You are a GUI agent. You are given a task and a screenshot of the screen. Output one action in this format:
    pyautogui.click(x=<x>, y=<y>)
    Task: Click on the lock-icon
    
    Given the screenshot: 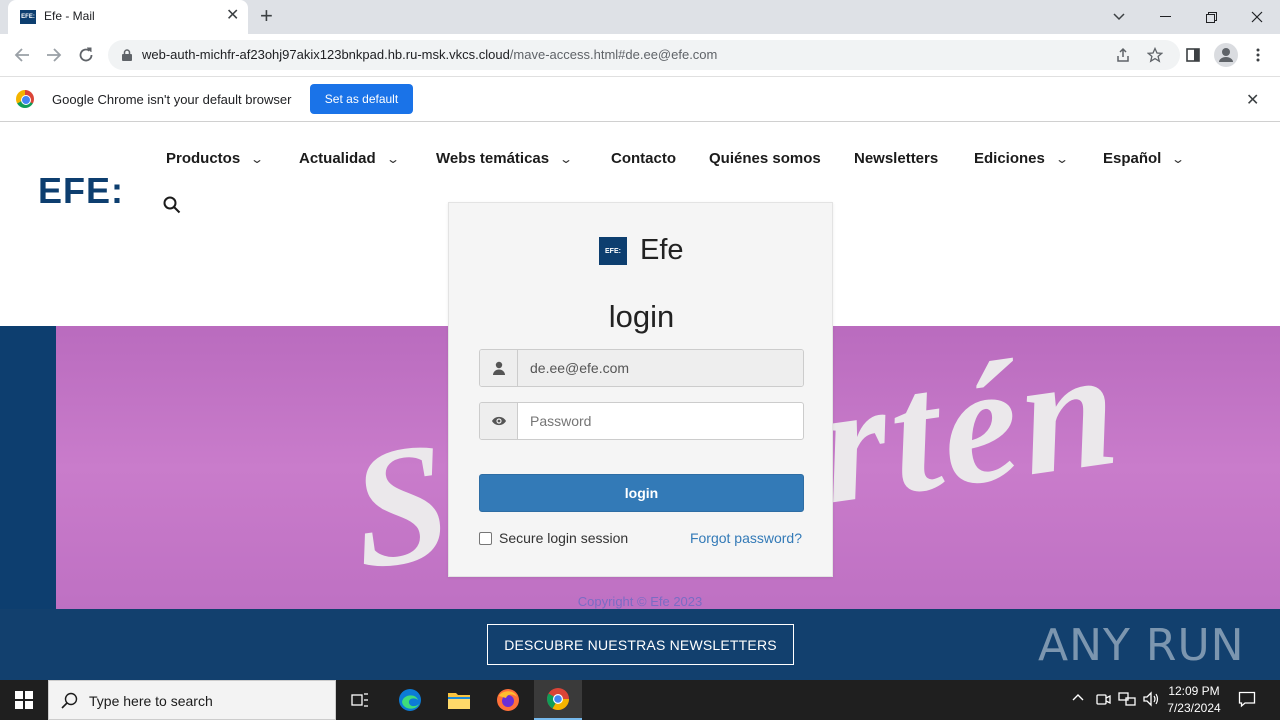 What is the action you would take?
    pyautogui.click(x=127, y=55)
    